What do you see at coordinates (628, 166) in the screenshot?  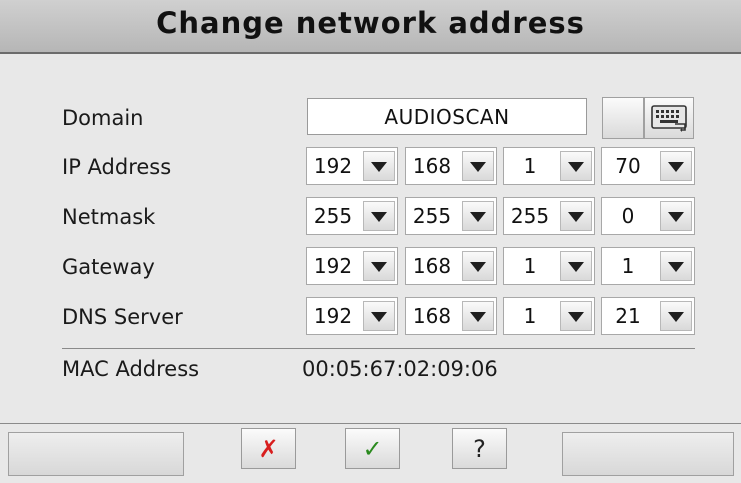 I see `octet-value: 70` at bounding box center [628, 166].